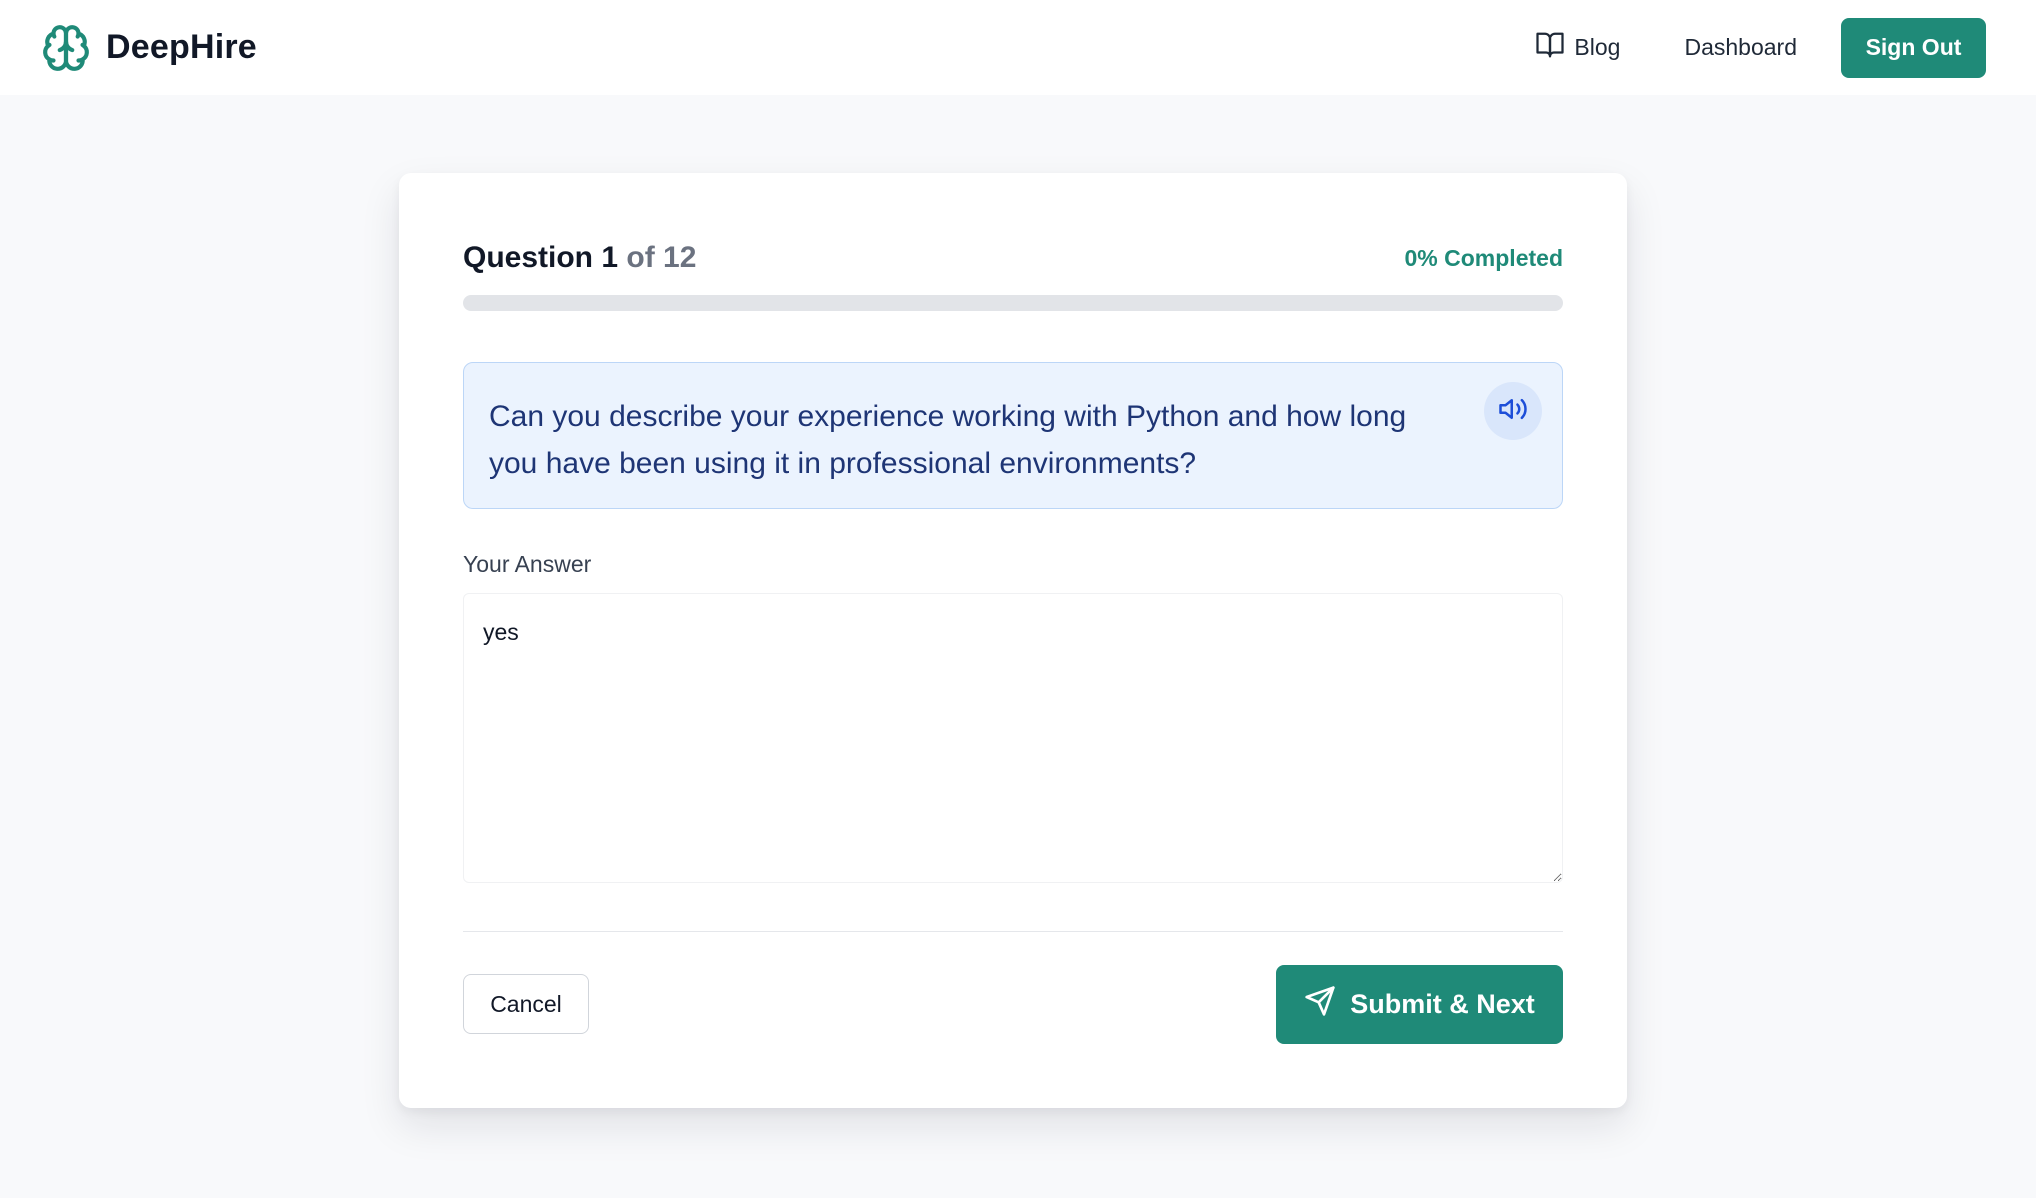 This screenshot has width=2036, height=1198. I want to click on main-nav: Blog Dashboard Sign Out, so click(1760, 47).